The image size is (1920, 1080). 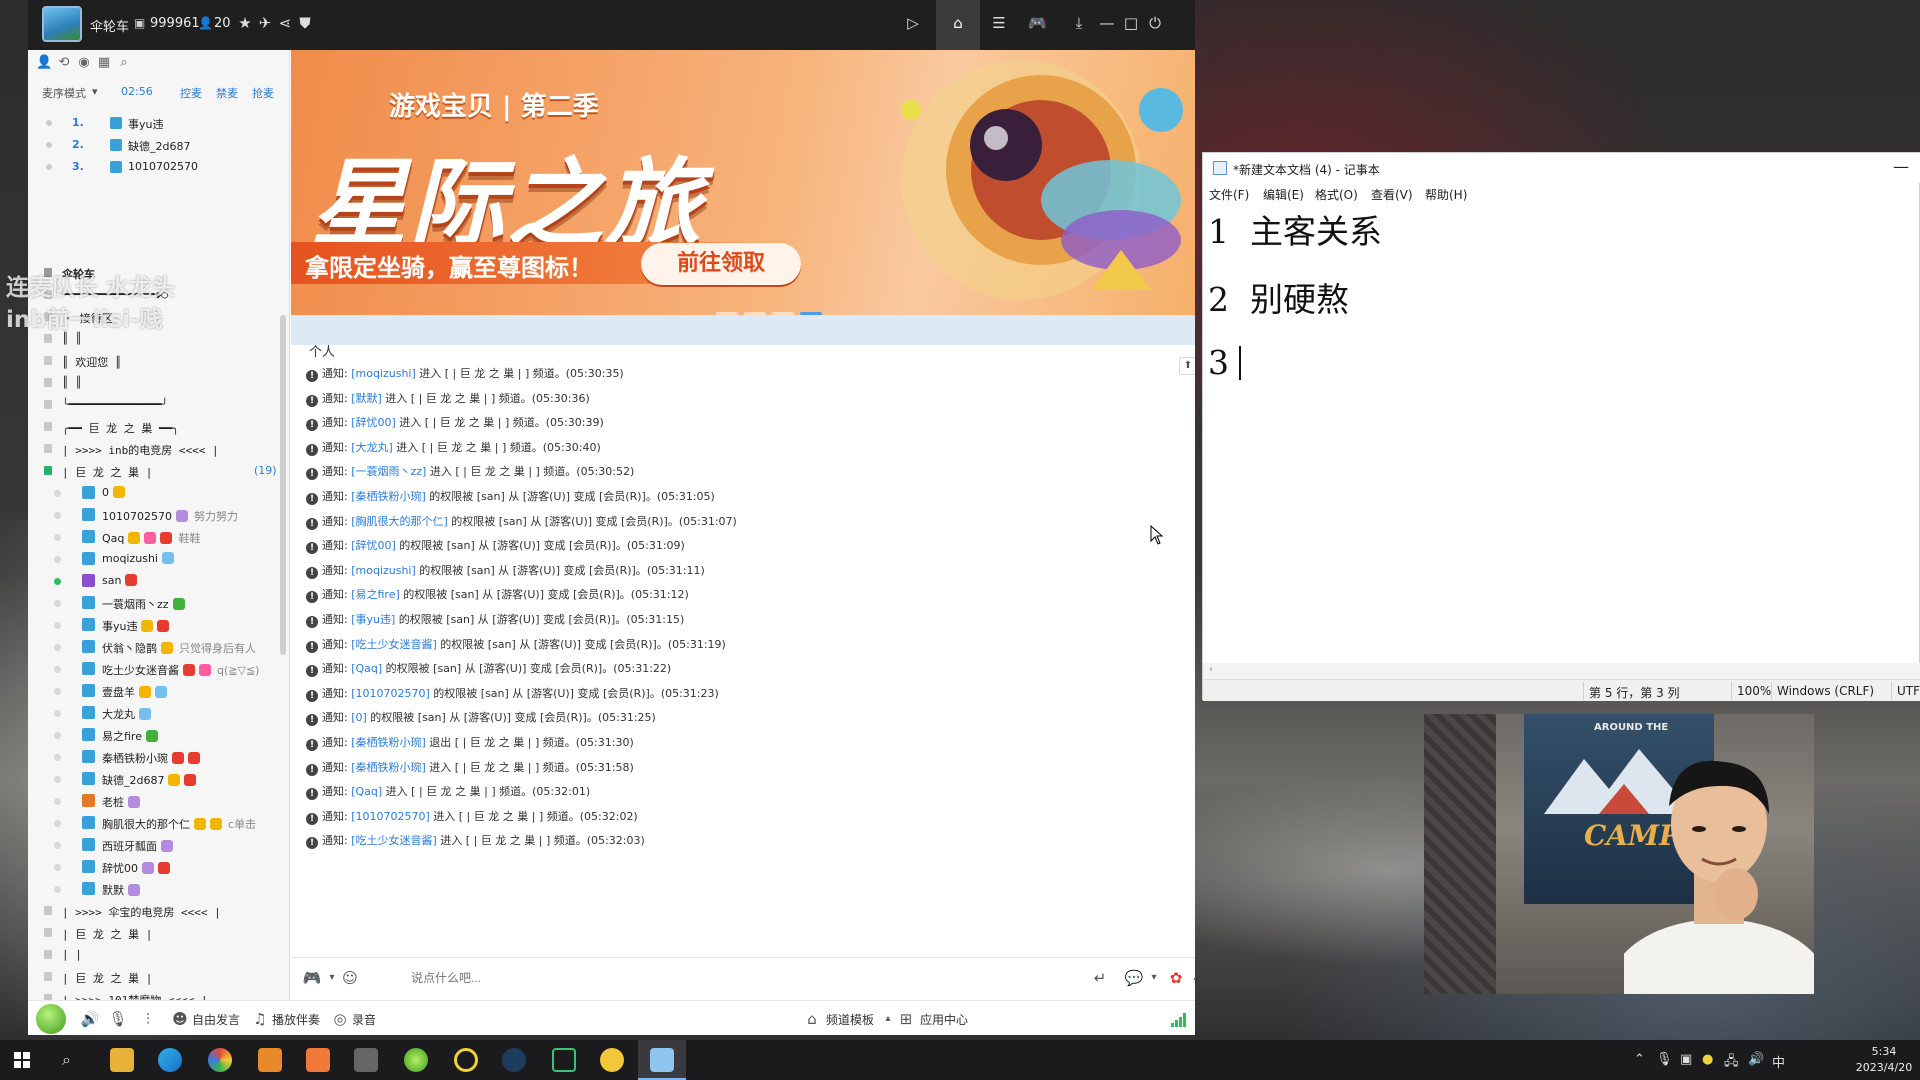 I want to click on chevron-up-icon: ⌃, so click(x=1639, y=1059).